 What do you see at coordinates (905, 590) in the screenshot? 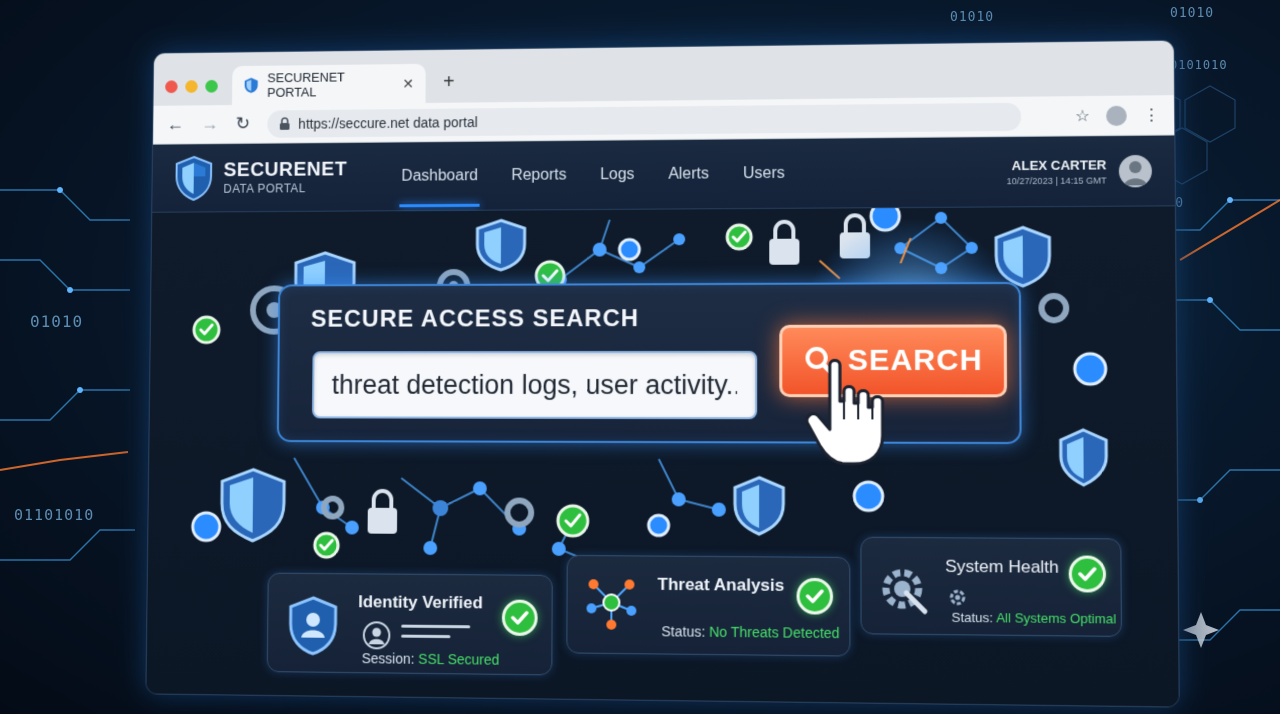
I see `gear-wrench-icon` at bounding box center [905, 590].